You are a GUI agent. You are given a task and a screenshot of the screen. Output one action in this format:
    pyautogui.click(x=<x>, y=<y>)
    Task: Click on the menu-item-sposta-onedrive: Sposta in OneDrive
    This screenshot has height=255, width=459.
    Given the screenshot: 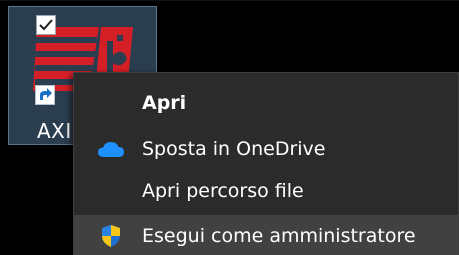 What is the action you would take?
    pyautogui.click(x=266, y=149)
    